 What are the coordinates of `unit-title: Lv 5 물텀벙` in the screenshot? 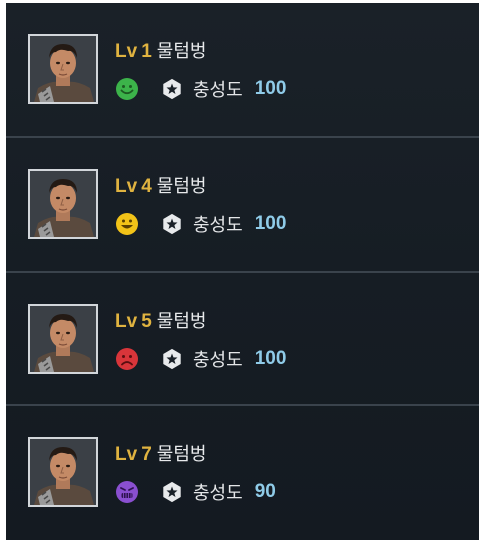 It's located at (160, 322).